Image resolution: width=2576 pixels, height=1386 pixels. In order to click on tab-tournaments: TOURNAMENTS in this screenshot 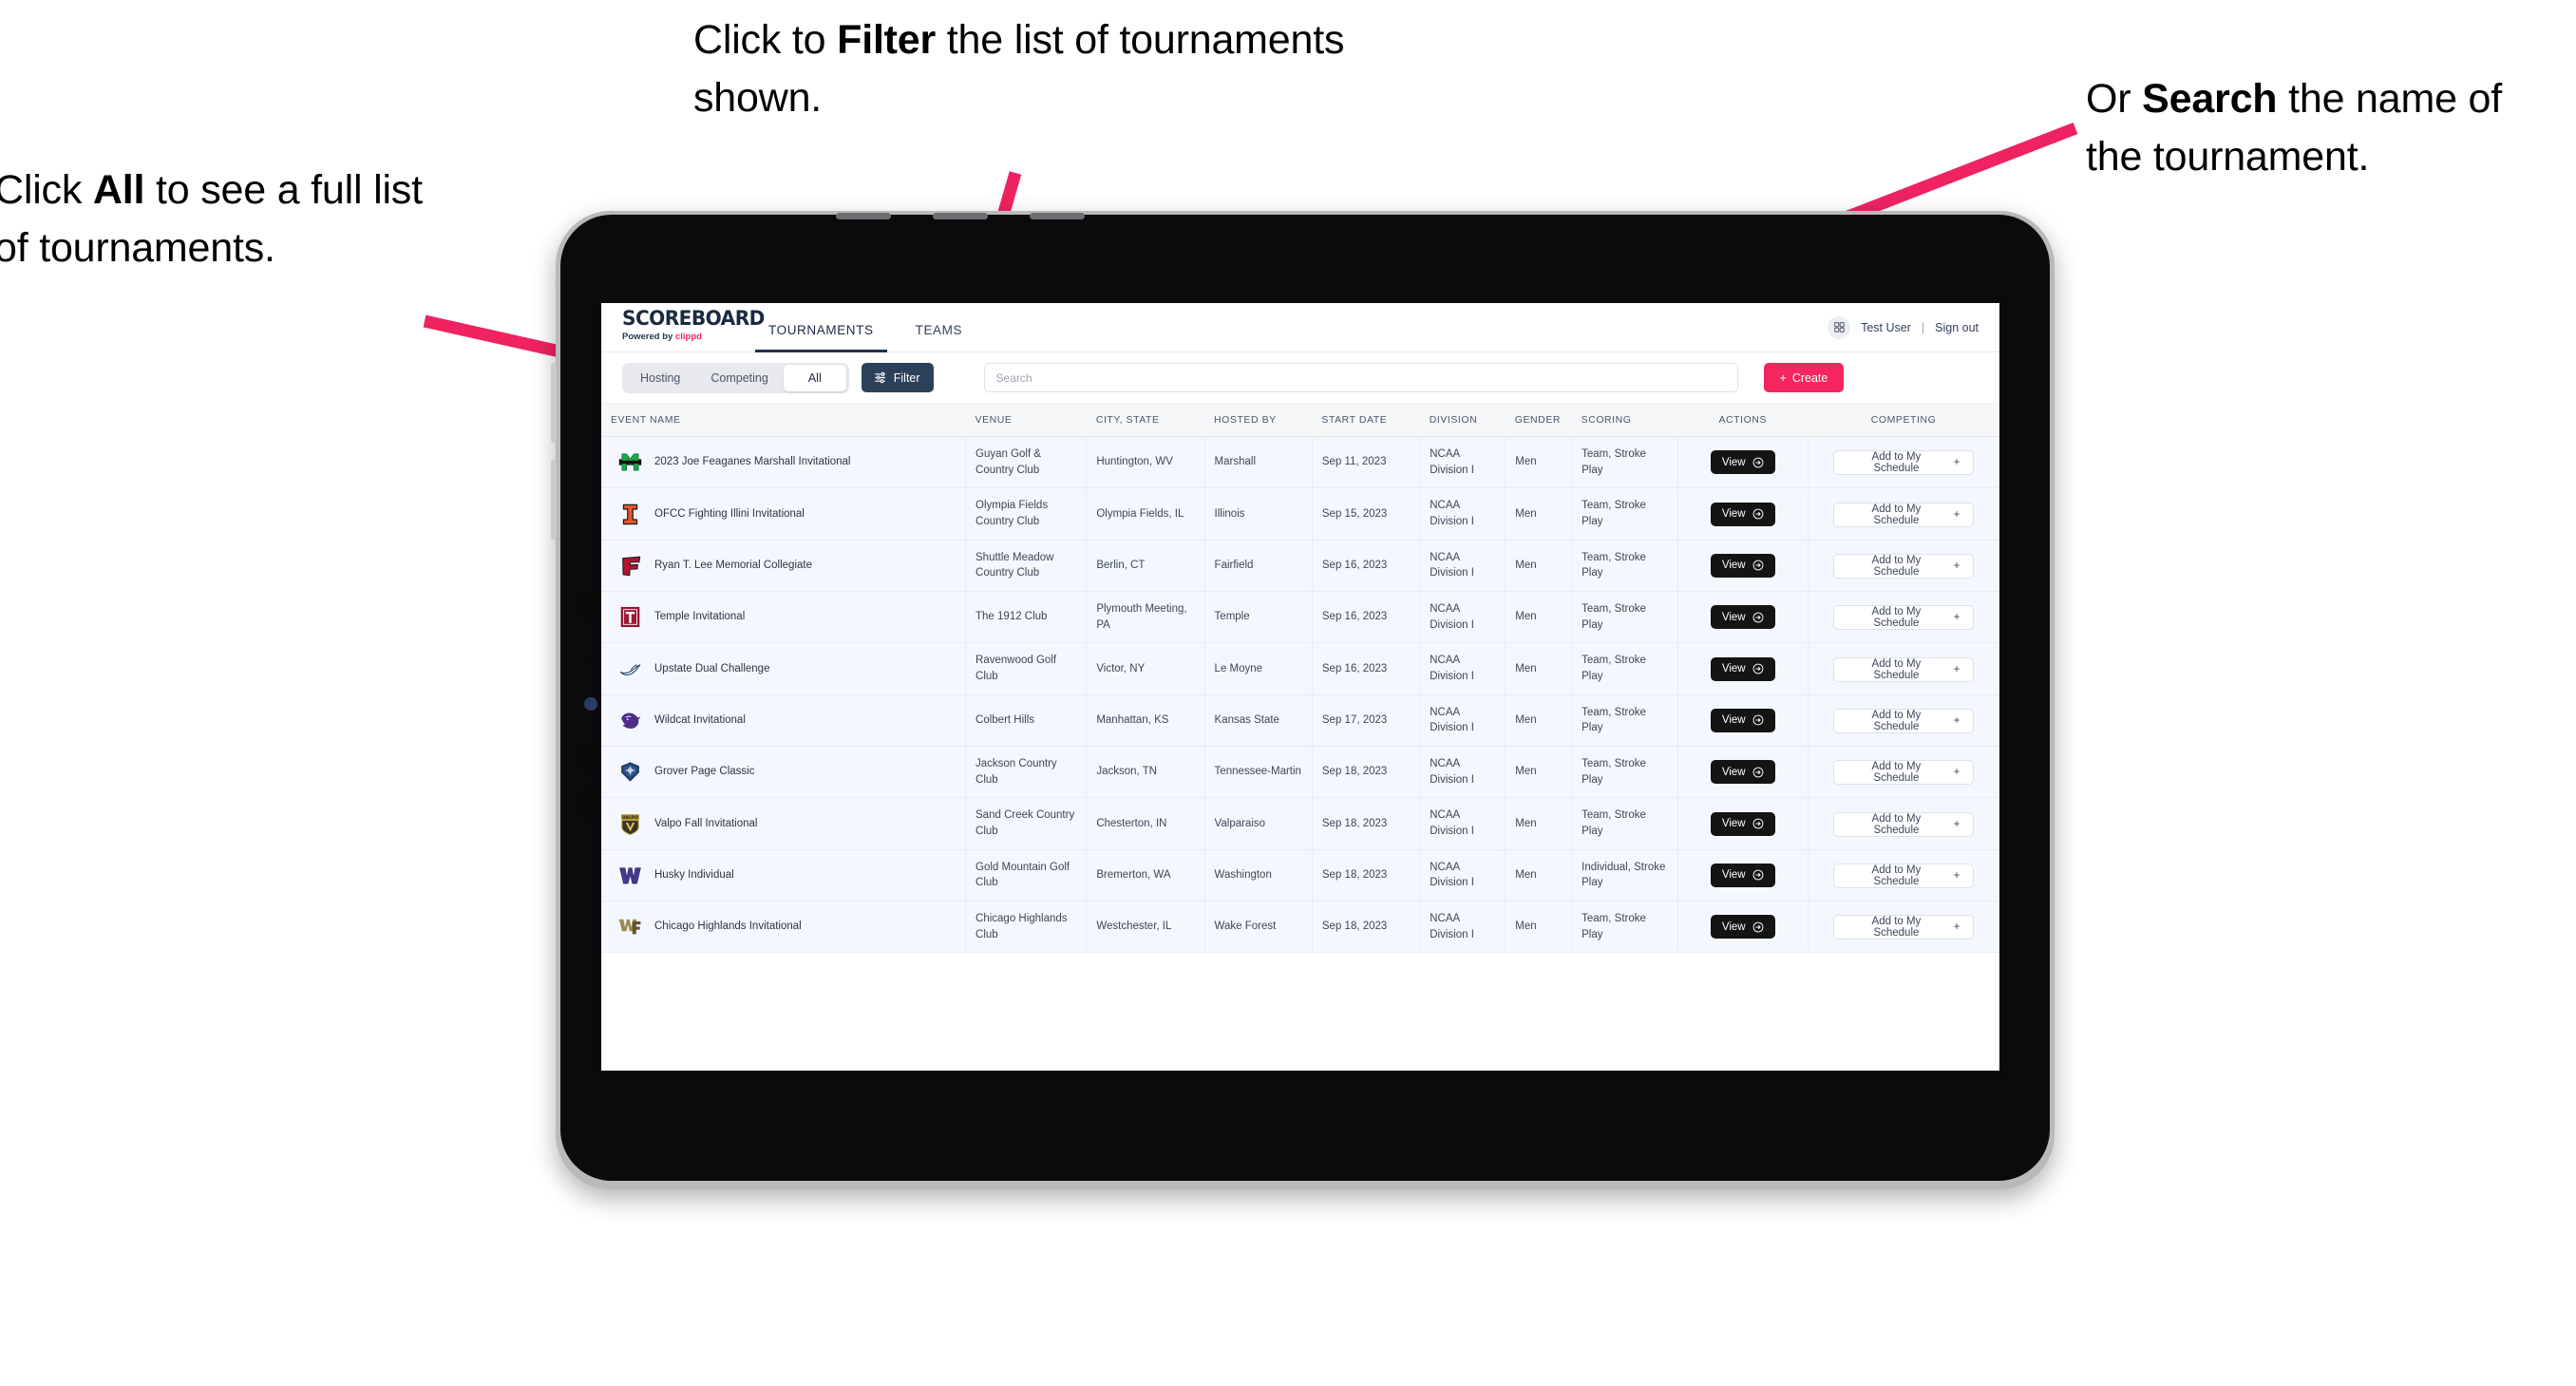, I will do `click(821, 337)`.